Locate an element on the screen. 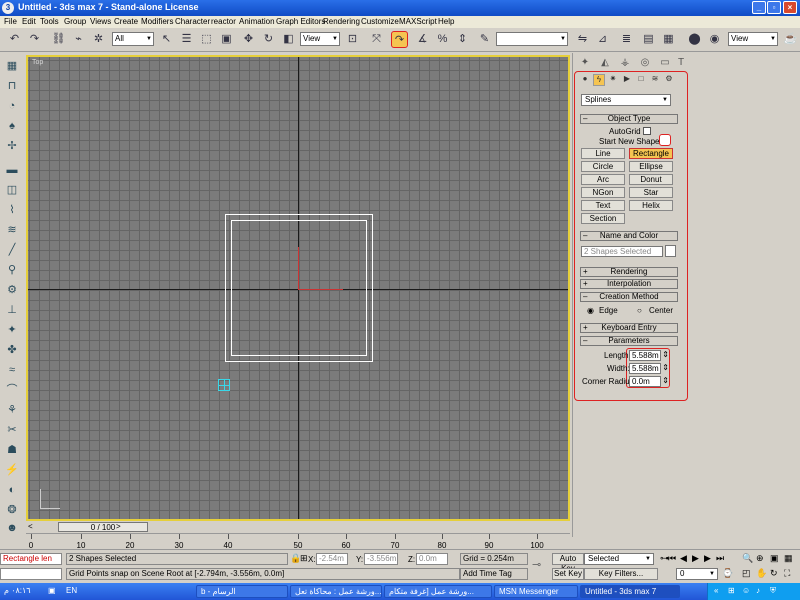 The image size is (800, 600). percent-snap-icon: % is located at coordinates (442, 39).